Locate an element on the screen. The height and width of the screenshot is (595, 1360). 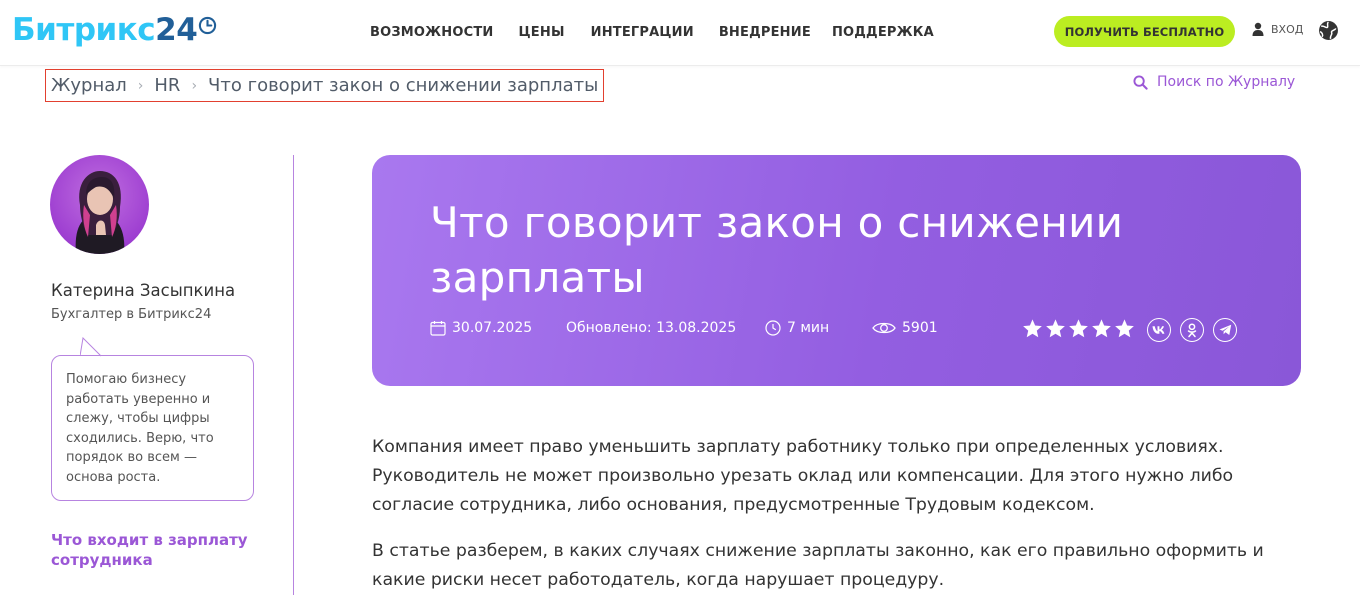
share-ok-button is located at coordinates (1192, 330).